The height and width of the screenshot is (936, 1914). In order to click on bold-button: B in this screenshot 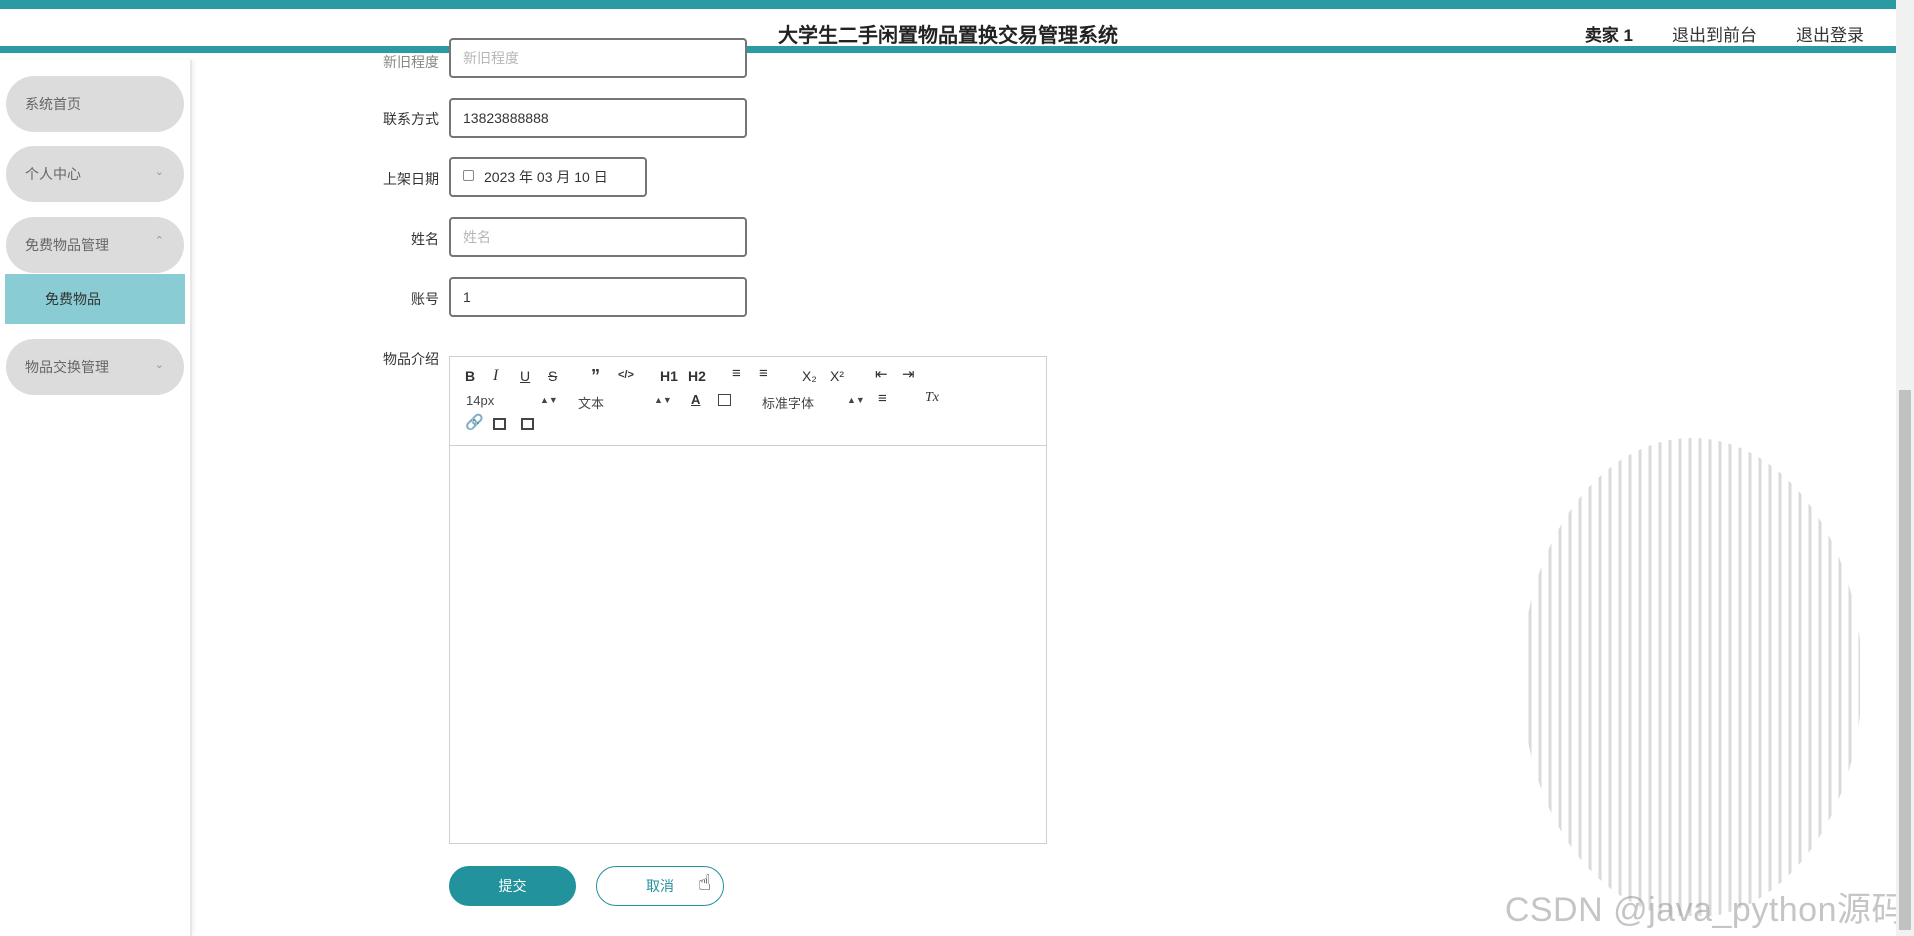, I will do `click(470, 376)`.